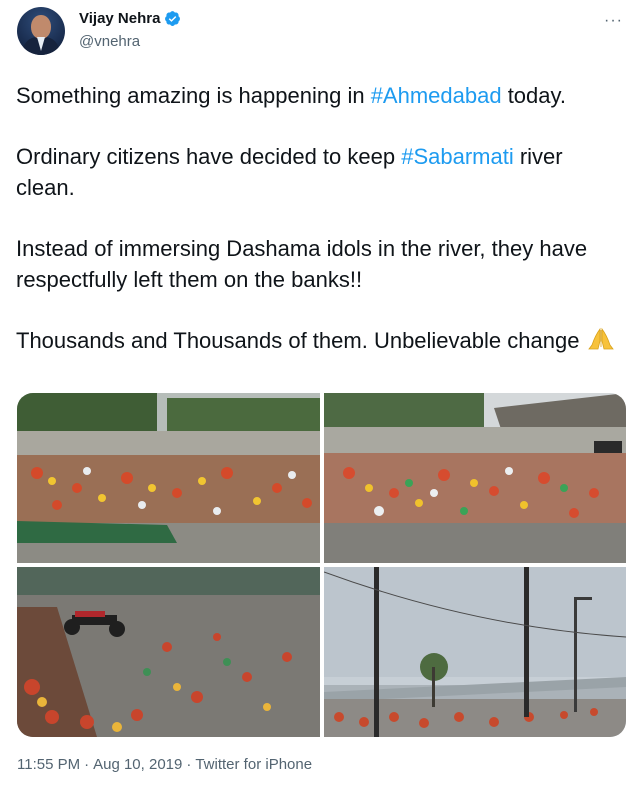  What do you see at coordinates (109, 41) in the screenshot?
I see `author-handle: @vnehra` at bounding box center [109, 41].